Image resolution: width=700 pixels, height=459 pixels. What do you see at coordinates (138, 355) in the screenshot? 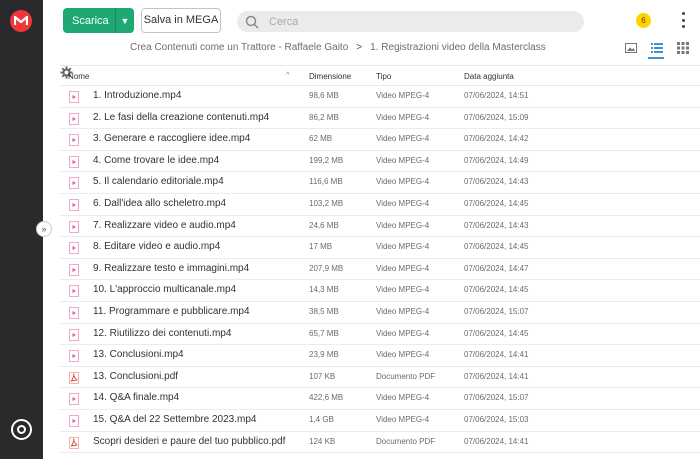
I see `file-name: 13. Conclusioni.mp4` at bounding box center [138, 355].